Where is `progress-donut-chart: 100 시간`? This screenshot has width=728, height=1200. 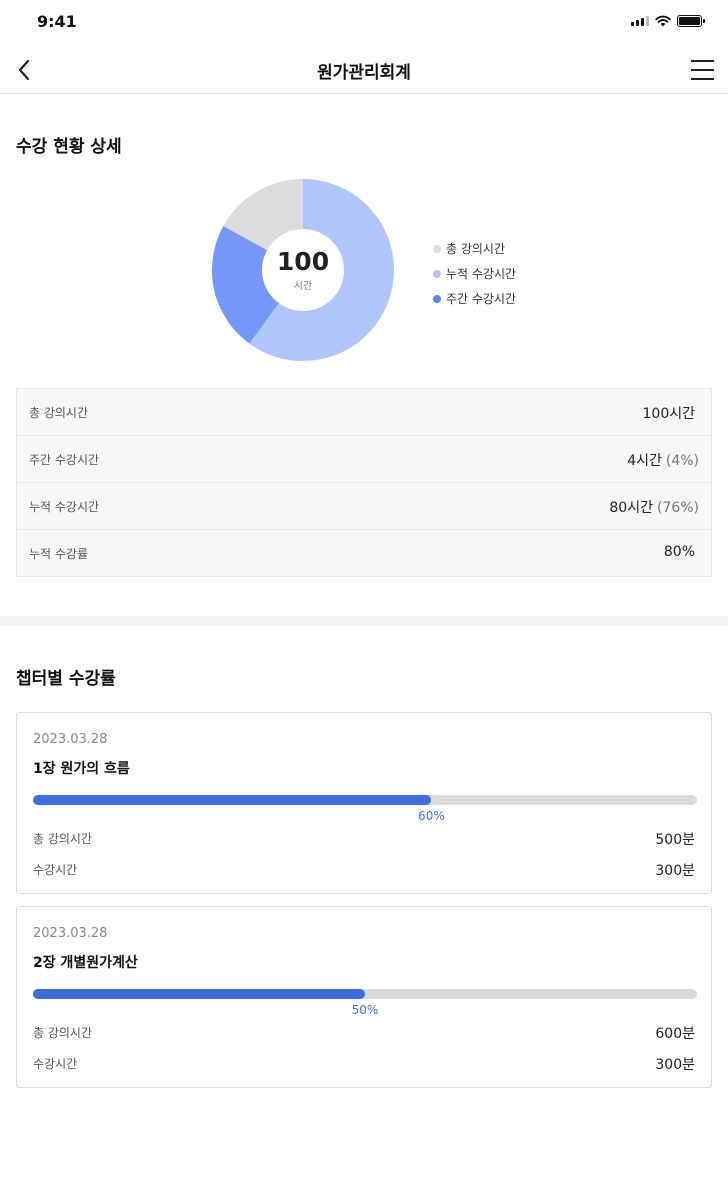 progress-donut-chart: 100 시간 is located at coordinates (303, 270).